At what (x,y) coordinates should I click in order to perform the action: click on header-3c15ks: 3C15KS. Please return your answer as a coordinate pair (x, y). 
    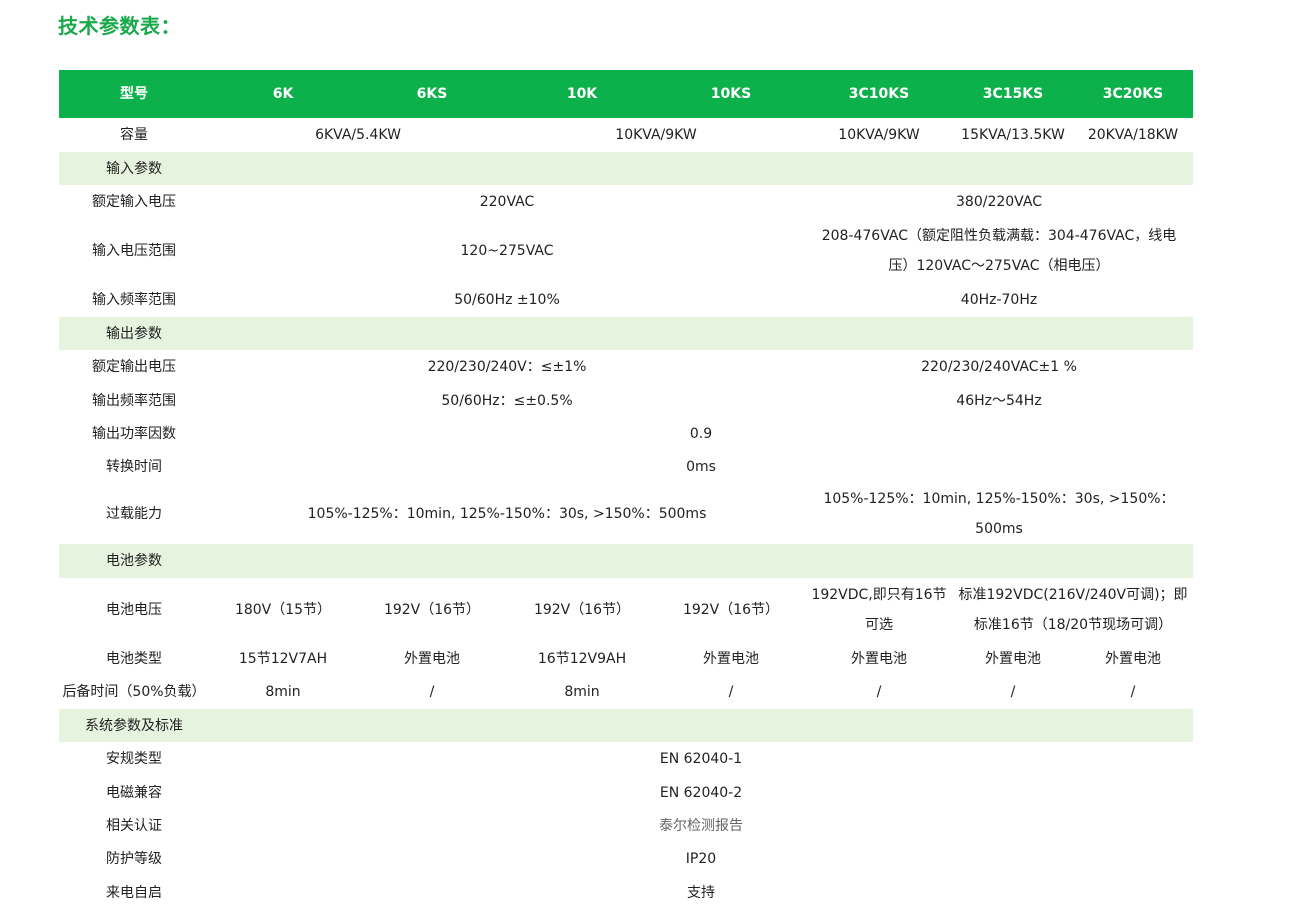
    Looking at the image, I should click on (1013, 94).